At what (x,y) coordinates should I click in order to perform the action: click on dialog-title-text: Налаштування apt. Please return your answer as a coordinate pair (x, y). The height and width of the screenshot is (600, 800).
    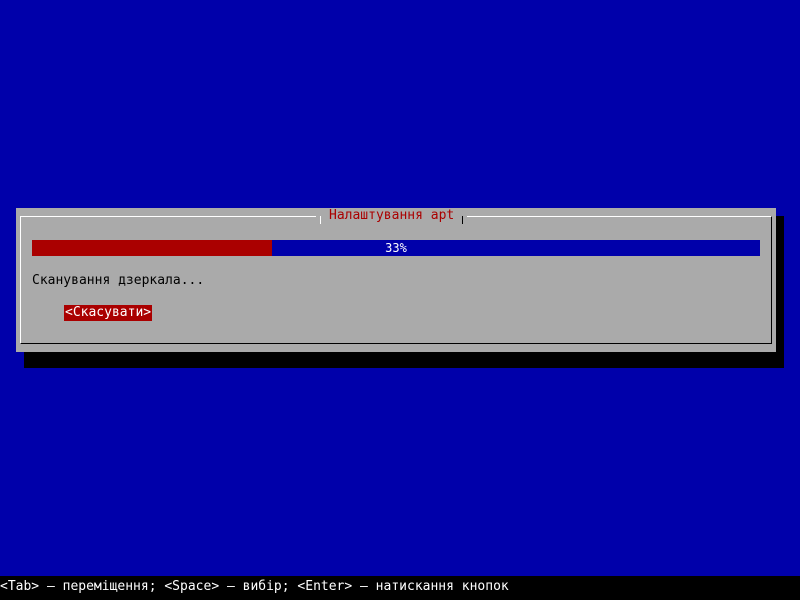
    Looking at the image, I should click on (392, 215).